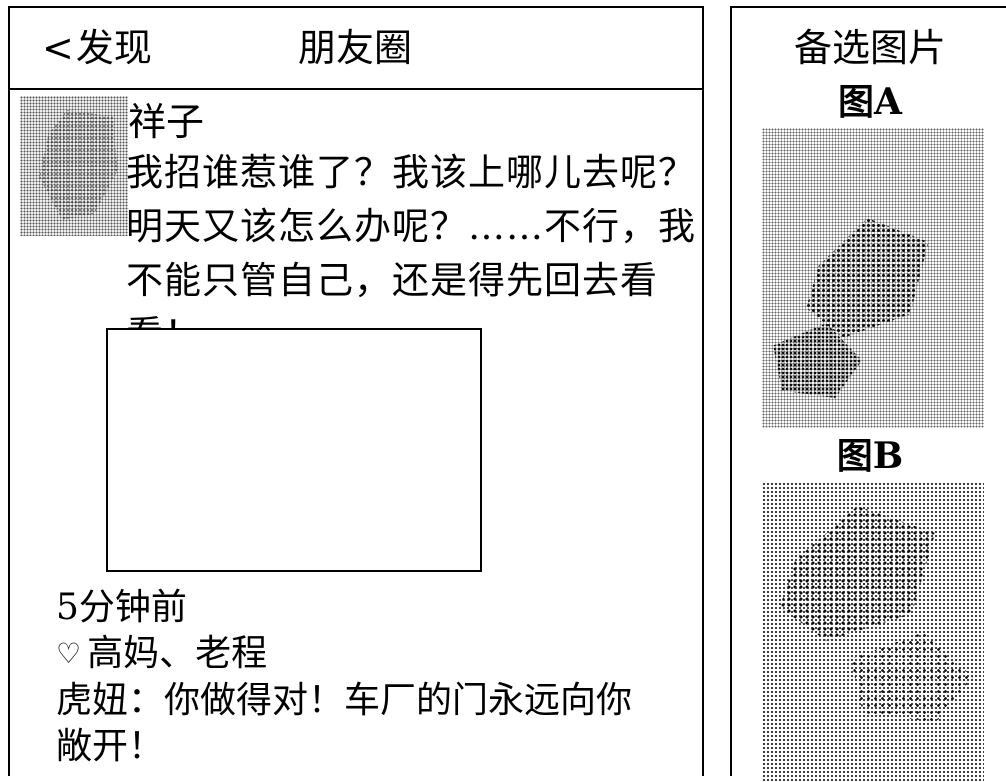  I want to click on back-chevron-icon: <, so click(58, 48).